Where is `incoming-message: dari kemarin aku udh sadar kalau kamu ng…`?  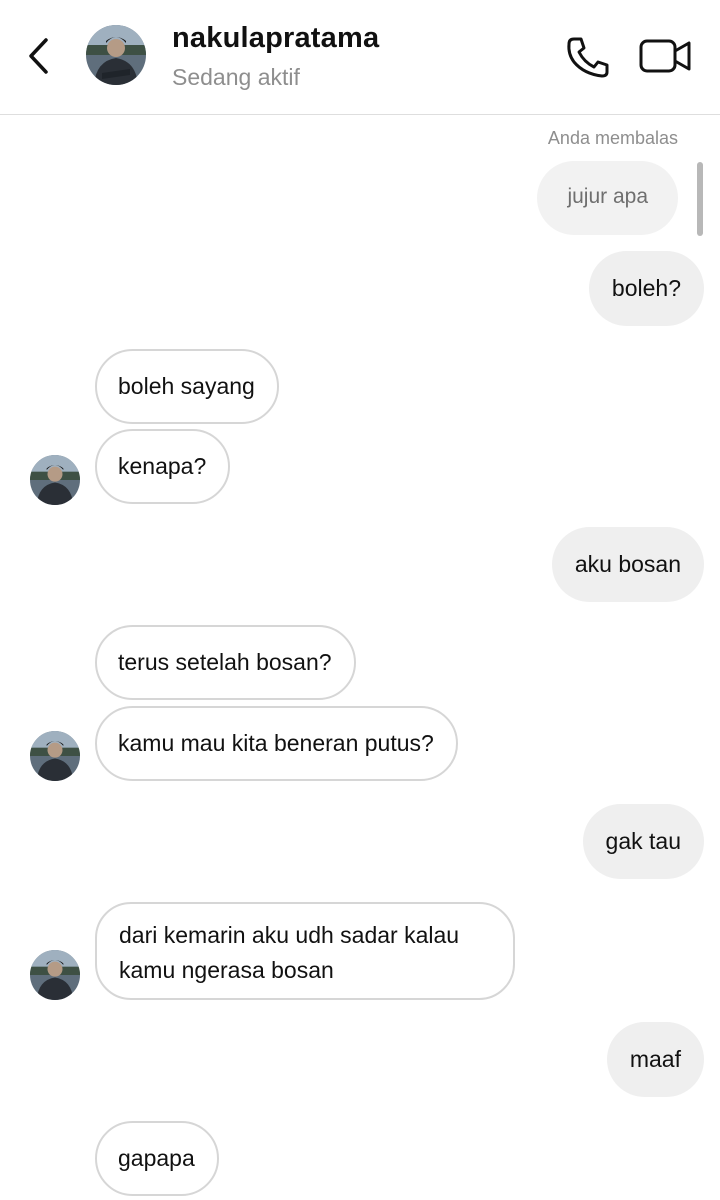 incoming-message: dari kemarin aku udh sadar kalau kamu ng… is located at coordinates (305, 951).